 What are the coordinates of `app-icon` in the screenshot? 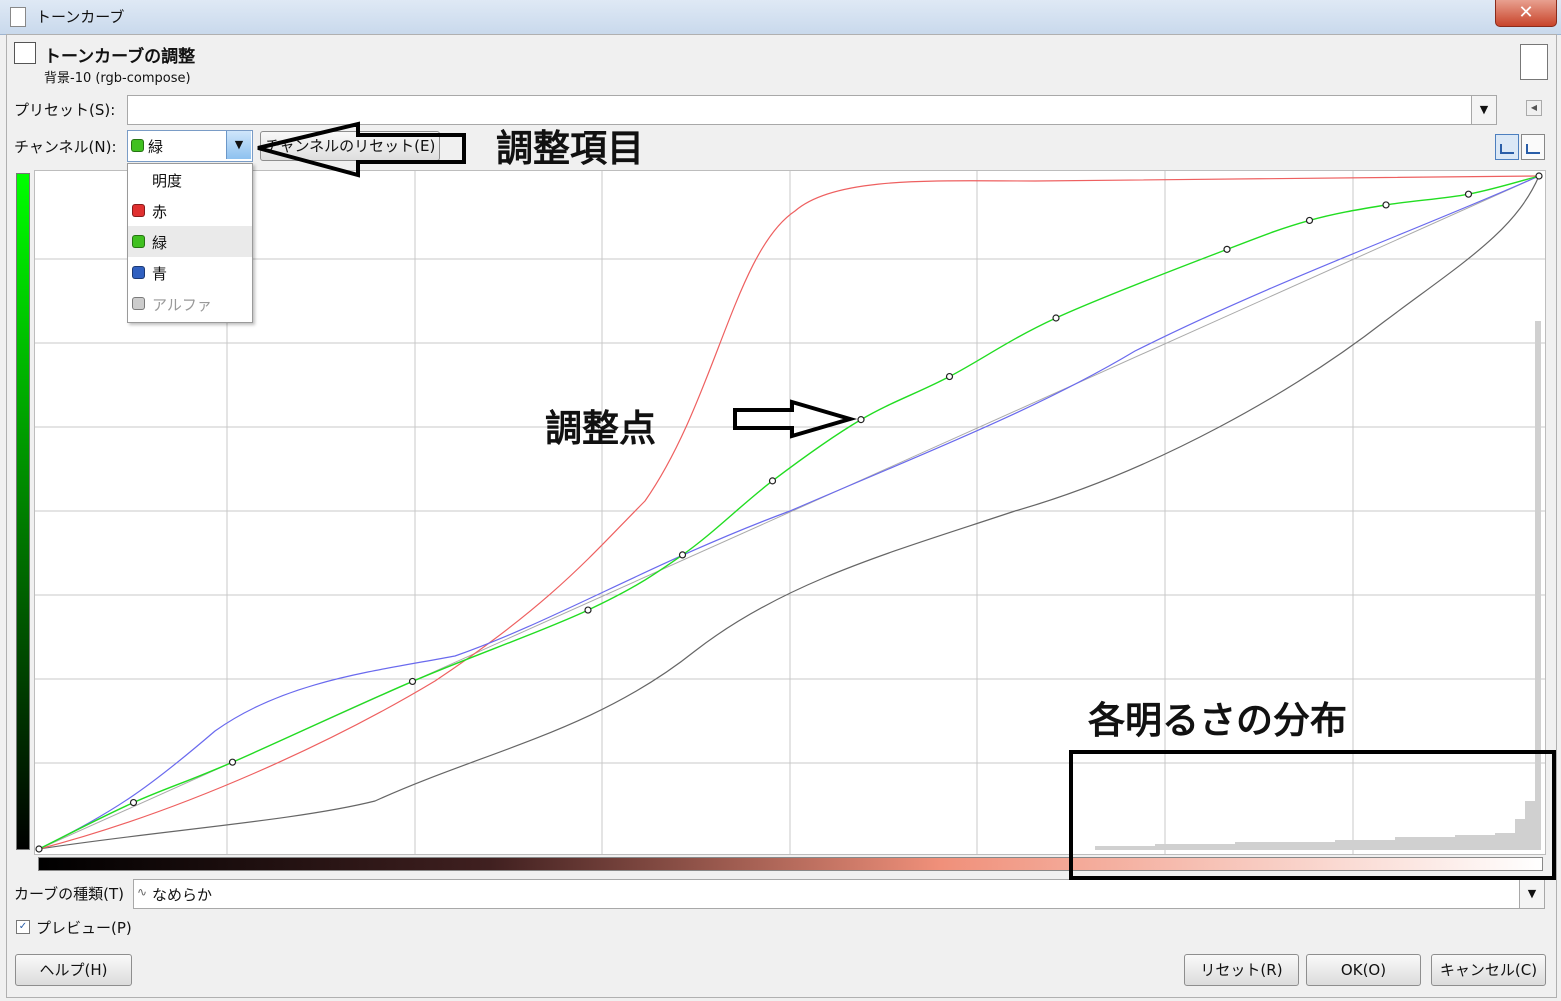 It's located at (18, 17).